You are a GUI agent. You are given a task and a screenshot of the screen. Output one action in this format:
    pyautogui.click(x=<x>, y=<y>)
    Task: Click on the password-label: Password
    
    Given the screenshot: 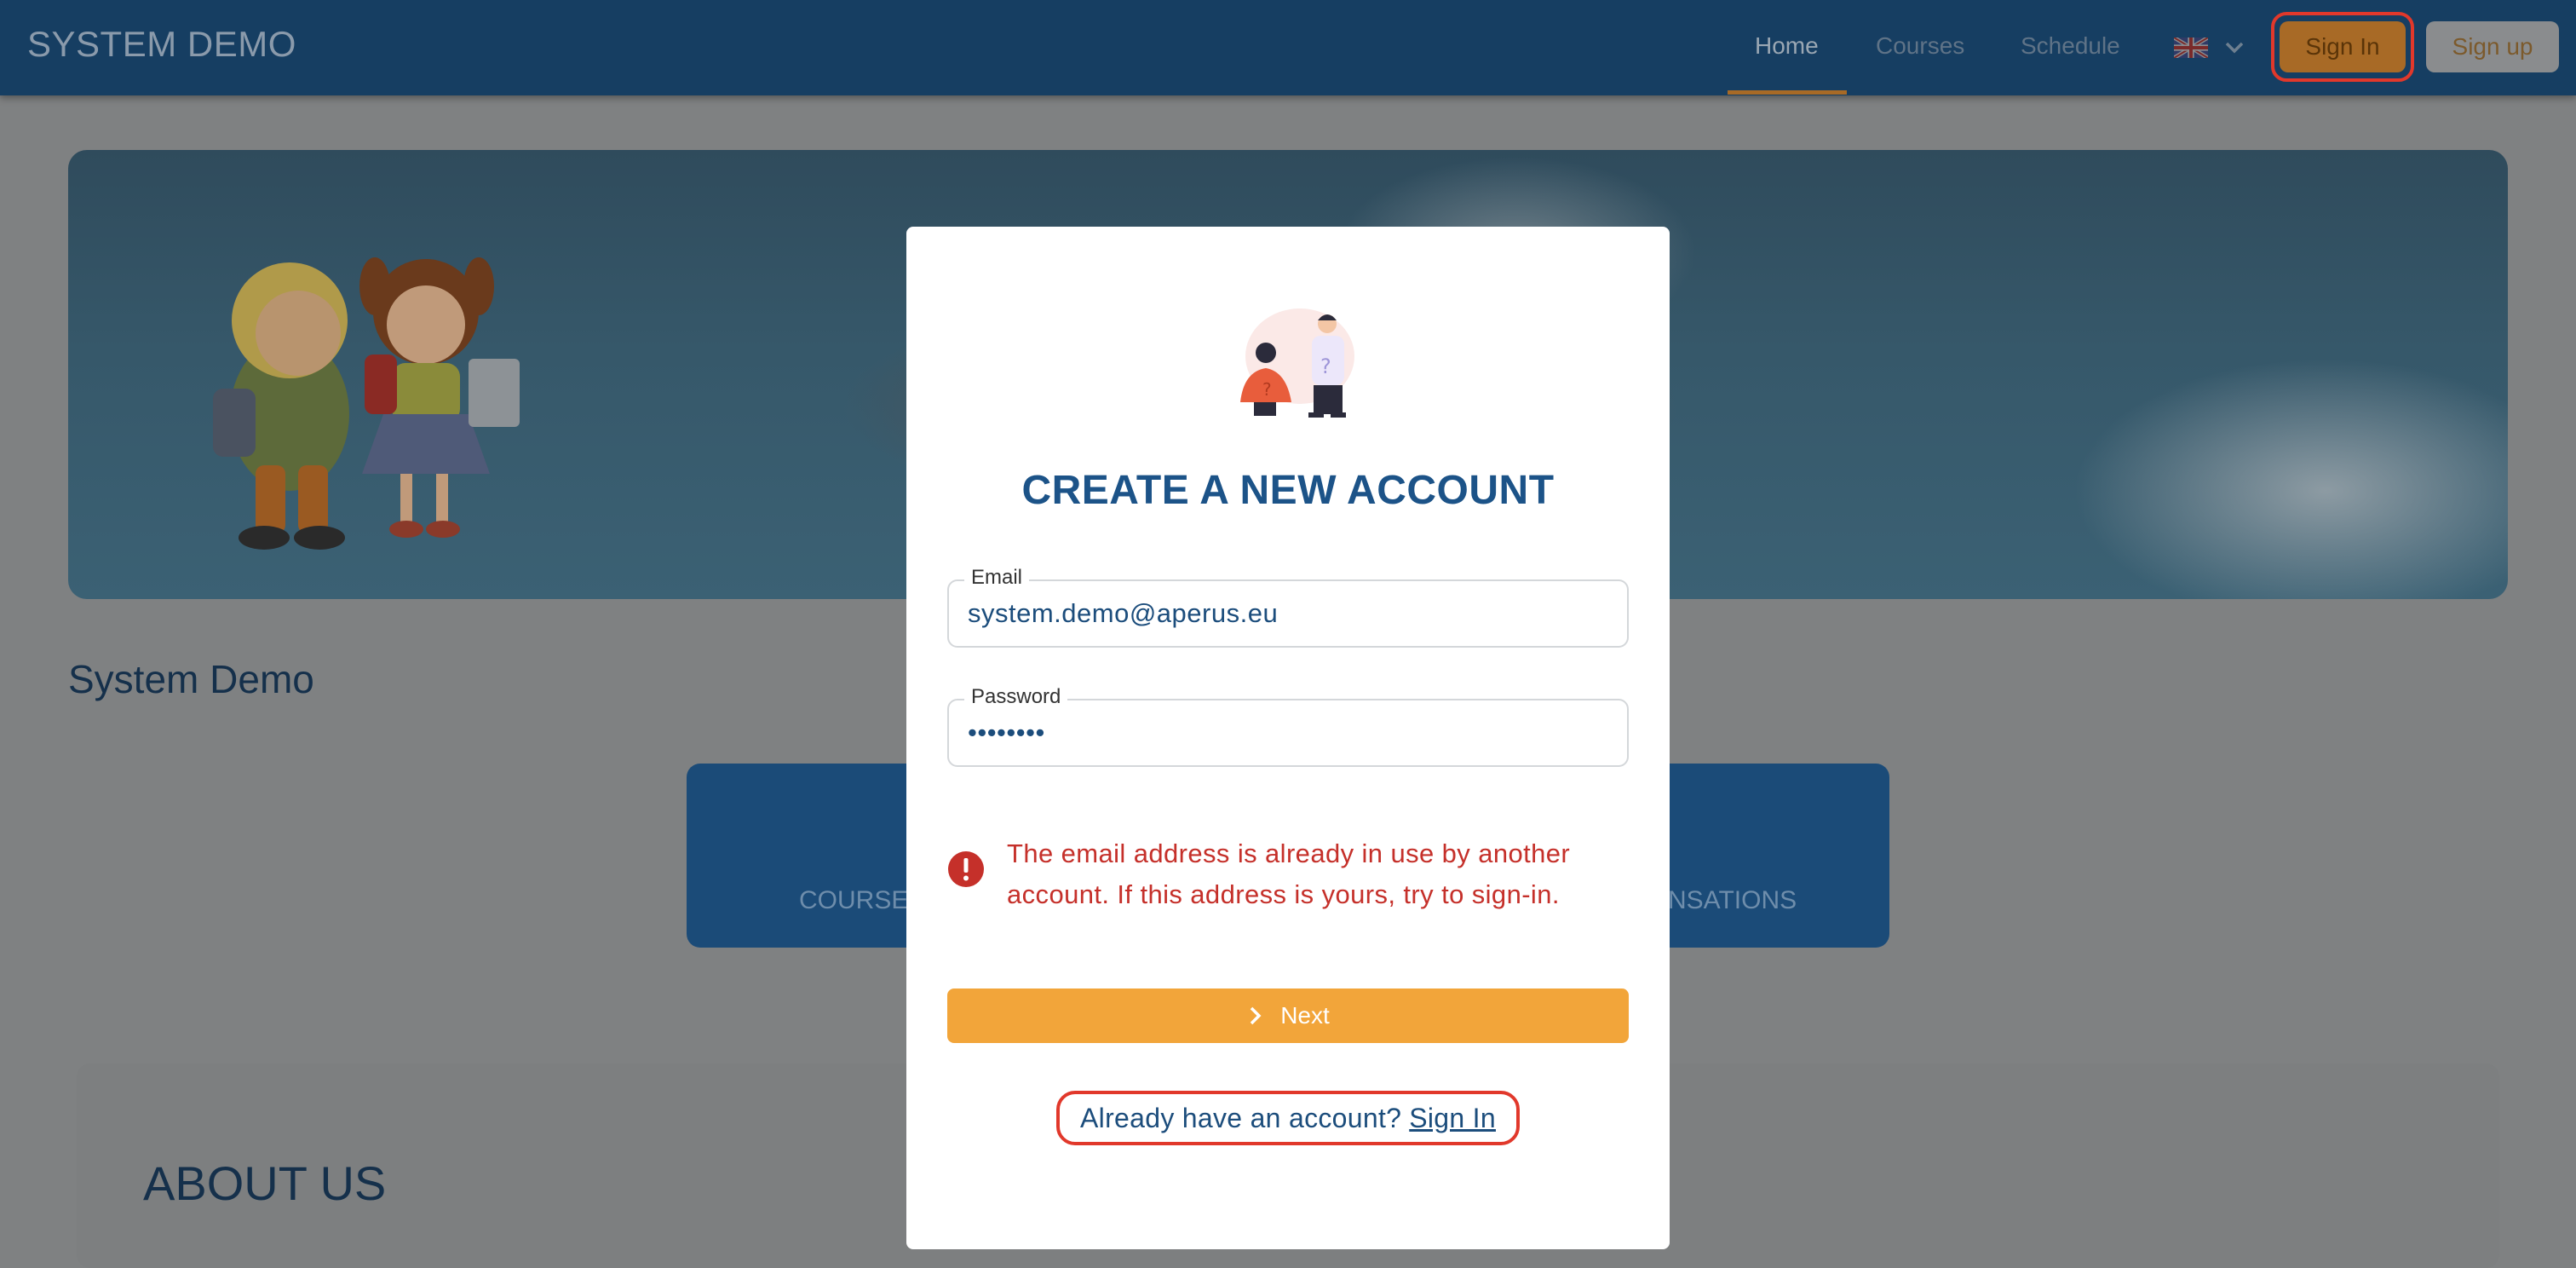 What is the action you would take?
    pyautogui.click(x=1016, y=697)
    